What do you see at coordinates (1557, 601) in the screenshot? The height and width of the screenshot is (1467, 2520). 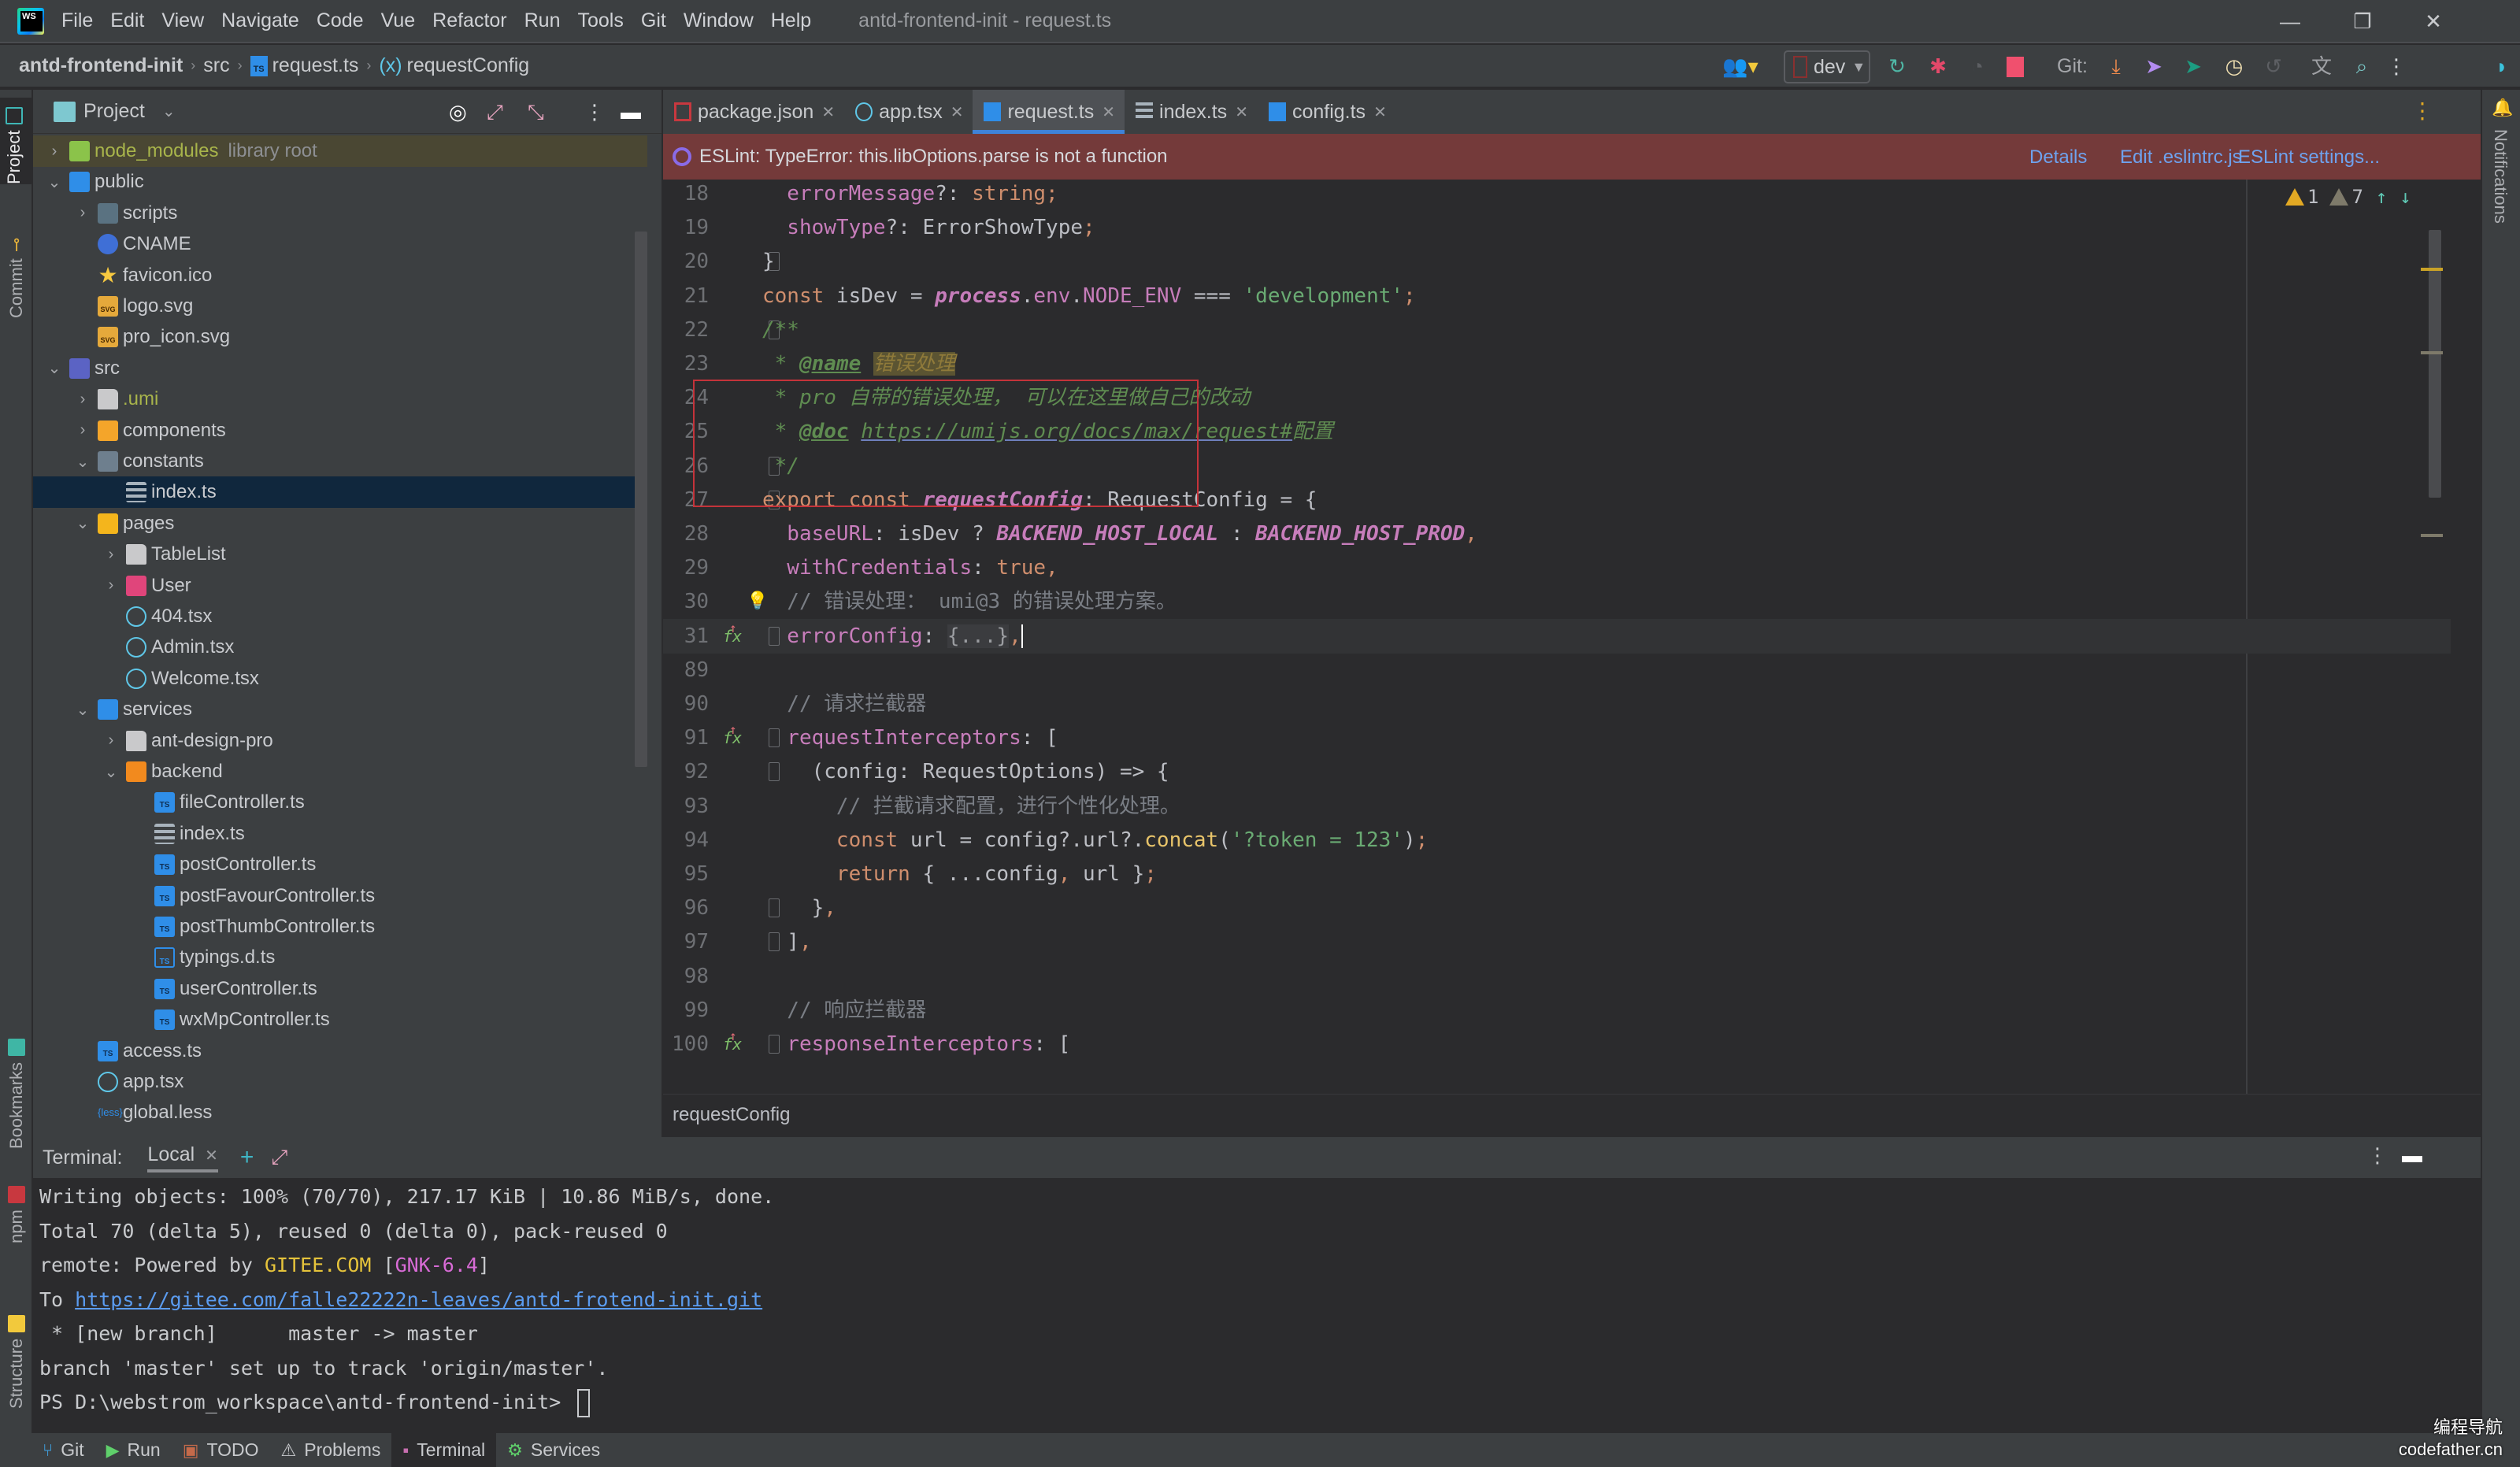 I see `code-line: 30 // 错误处理： umi@3 的错误处理方案。 💡` at bounding box center [1557, 601].